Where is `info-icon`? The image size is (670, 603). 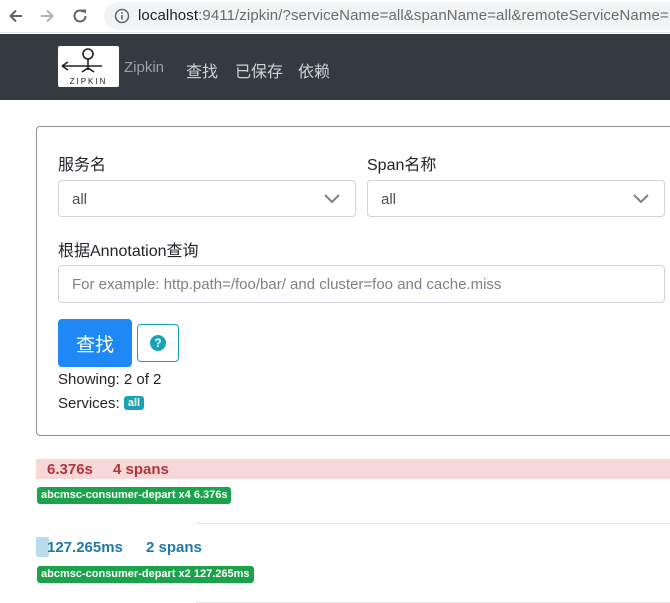
info-icon is located at coordinates (122, 16).